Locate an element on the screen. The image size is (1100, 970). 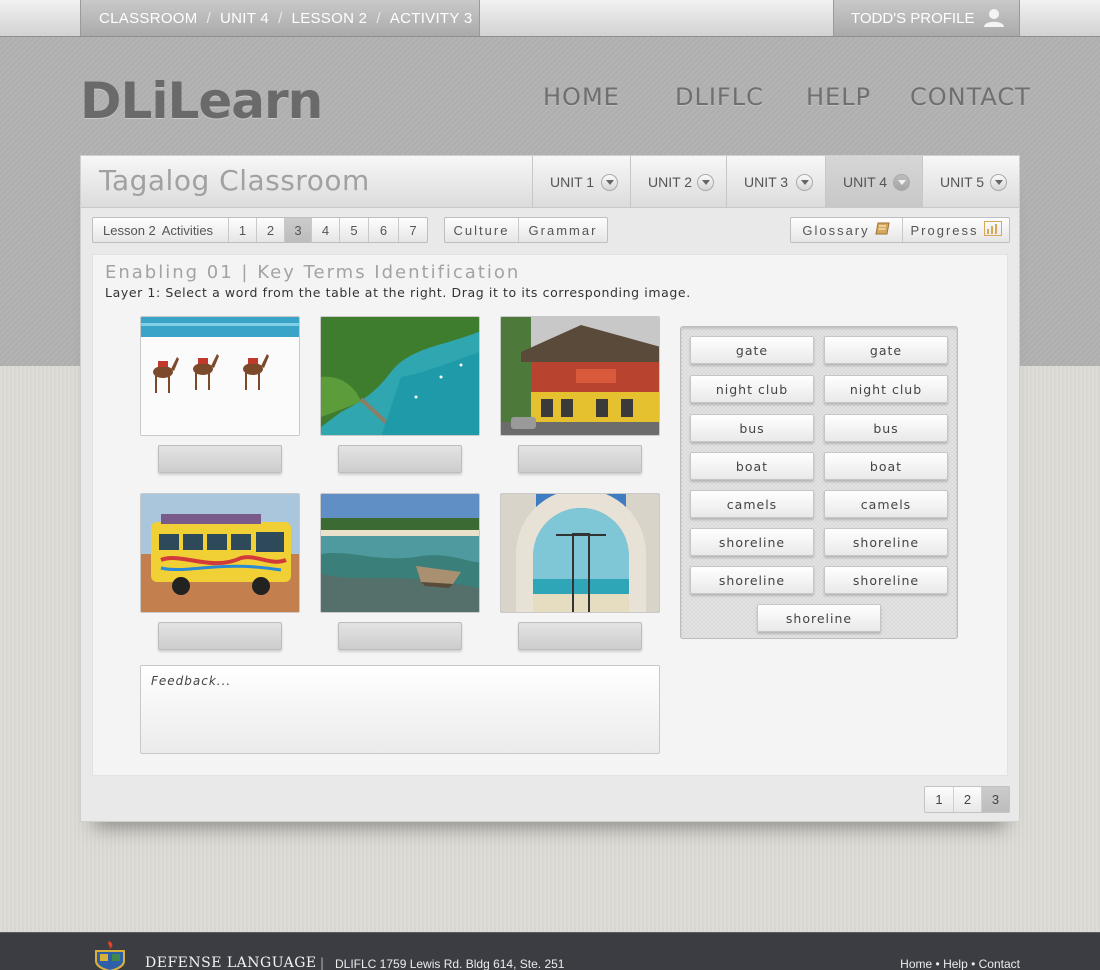
image-bus is located at coordinates (220, 553).